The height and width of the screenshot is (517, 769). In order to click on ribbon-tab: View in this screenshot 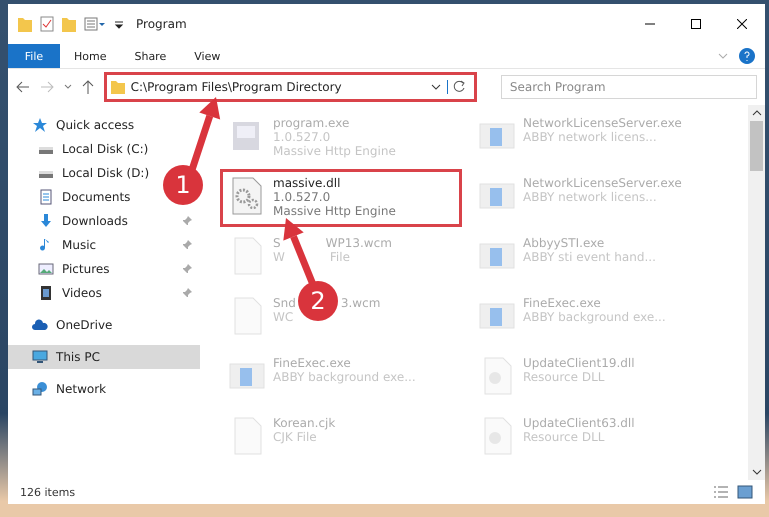, I will do `click(207, 56)`.